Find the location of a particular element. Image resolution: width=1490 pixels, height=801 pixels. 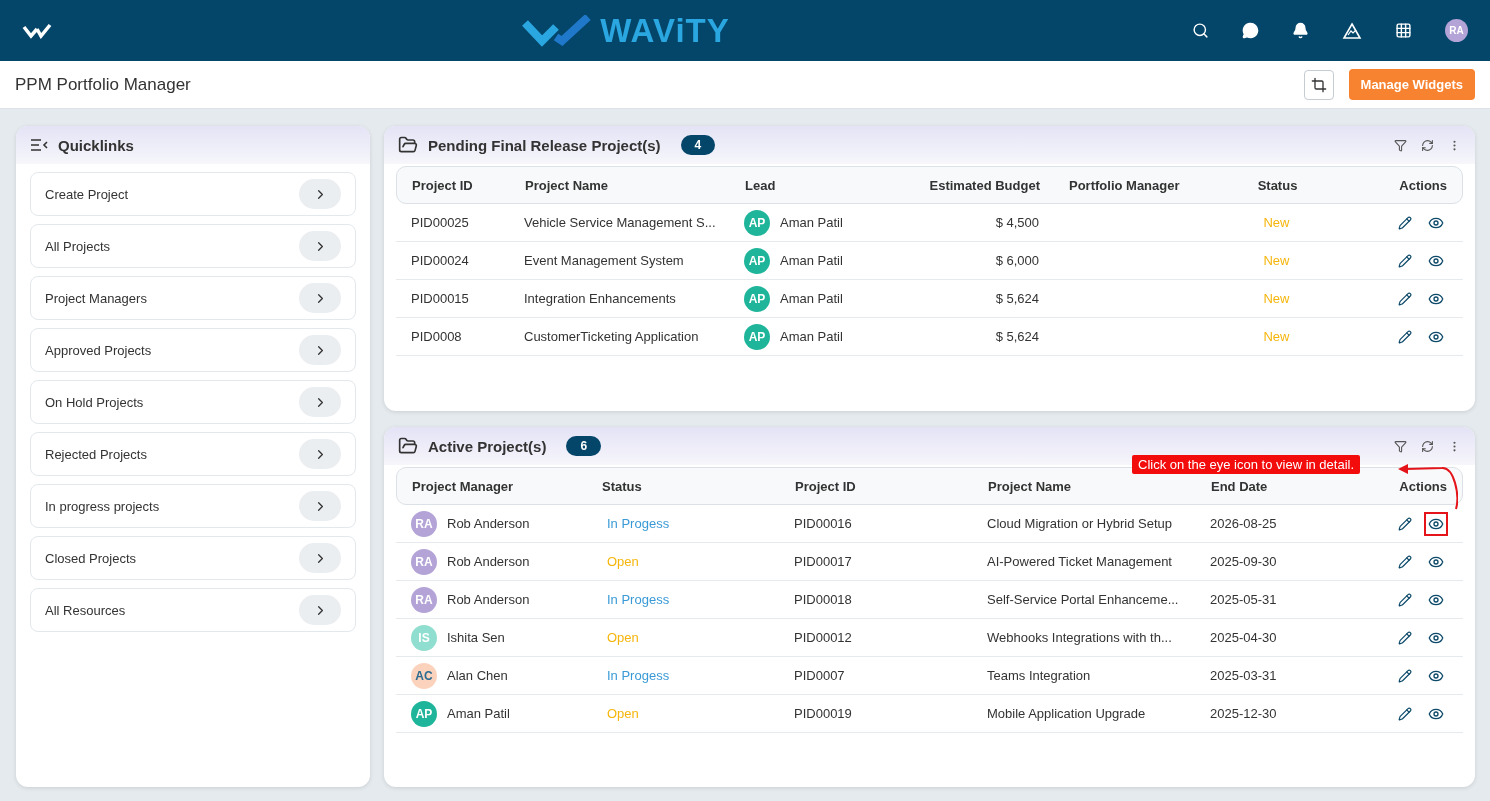

column-header: Project ID is located at coordinates (826, 486).